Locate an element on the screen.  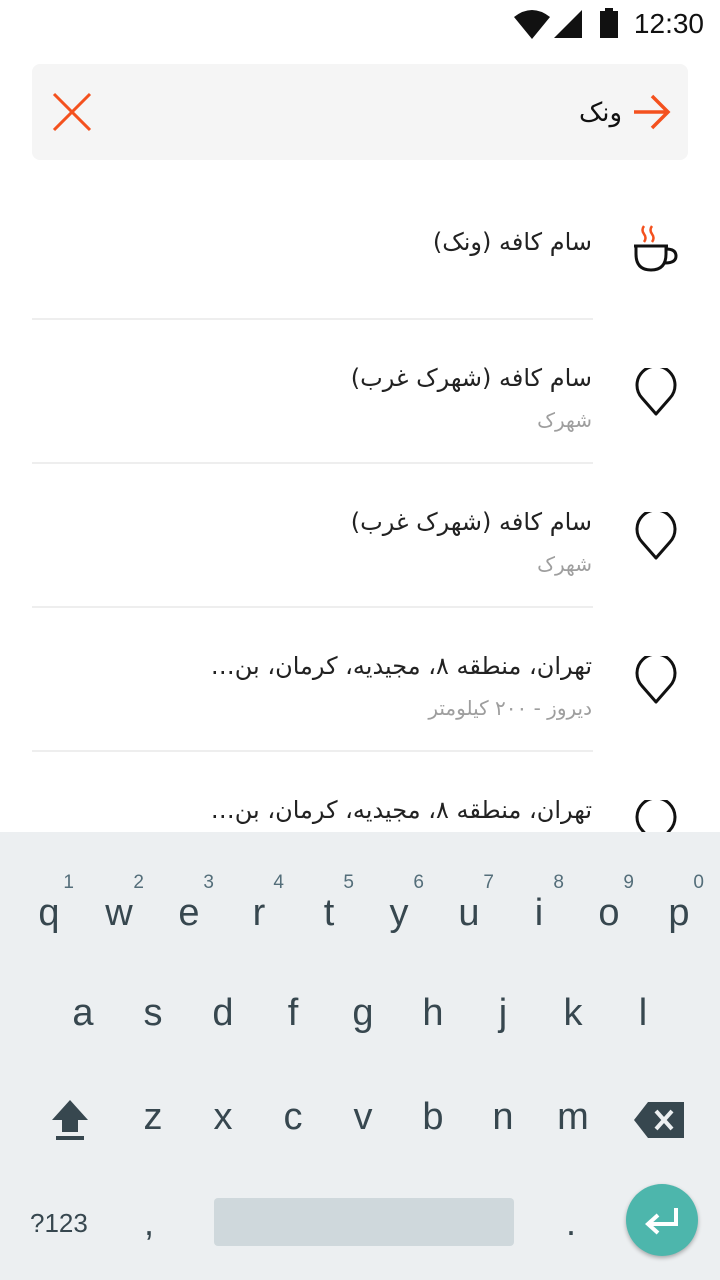
key-w: w2 is located at coordinates (119, 883).